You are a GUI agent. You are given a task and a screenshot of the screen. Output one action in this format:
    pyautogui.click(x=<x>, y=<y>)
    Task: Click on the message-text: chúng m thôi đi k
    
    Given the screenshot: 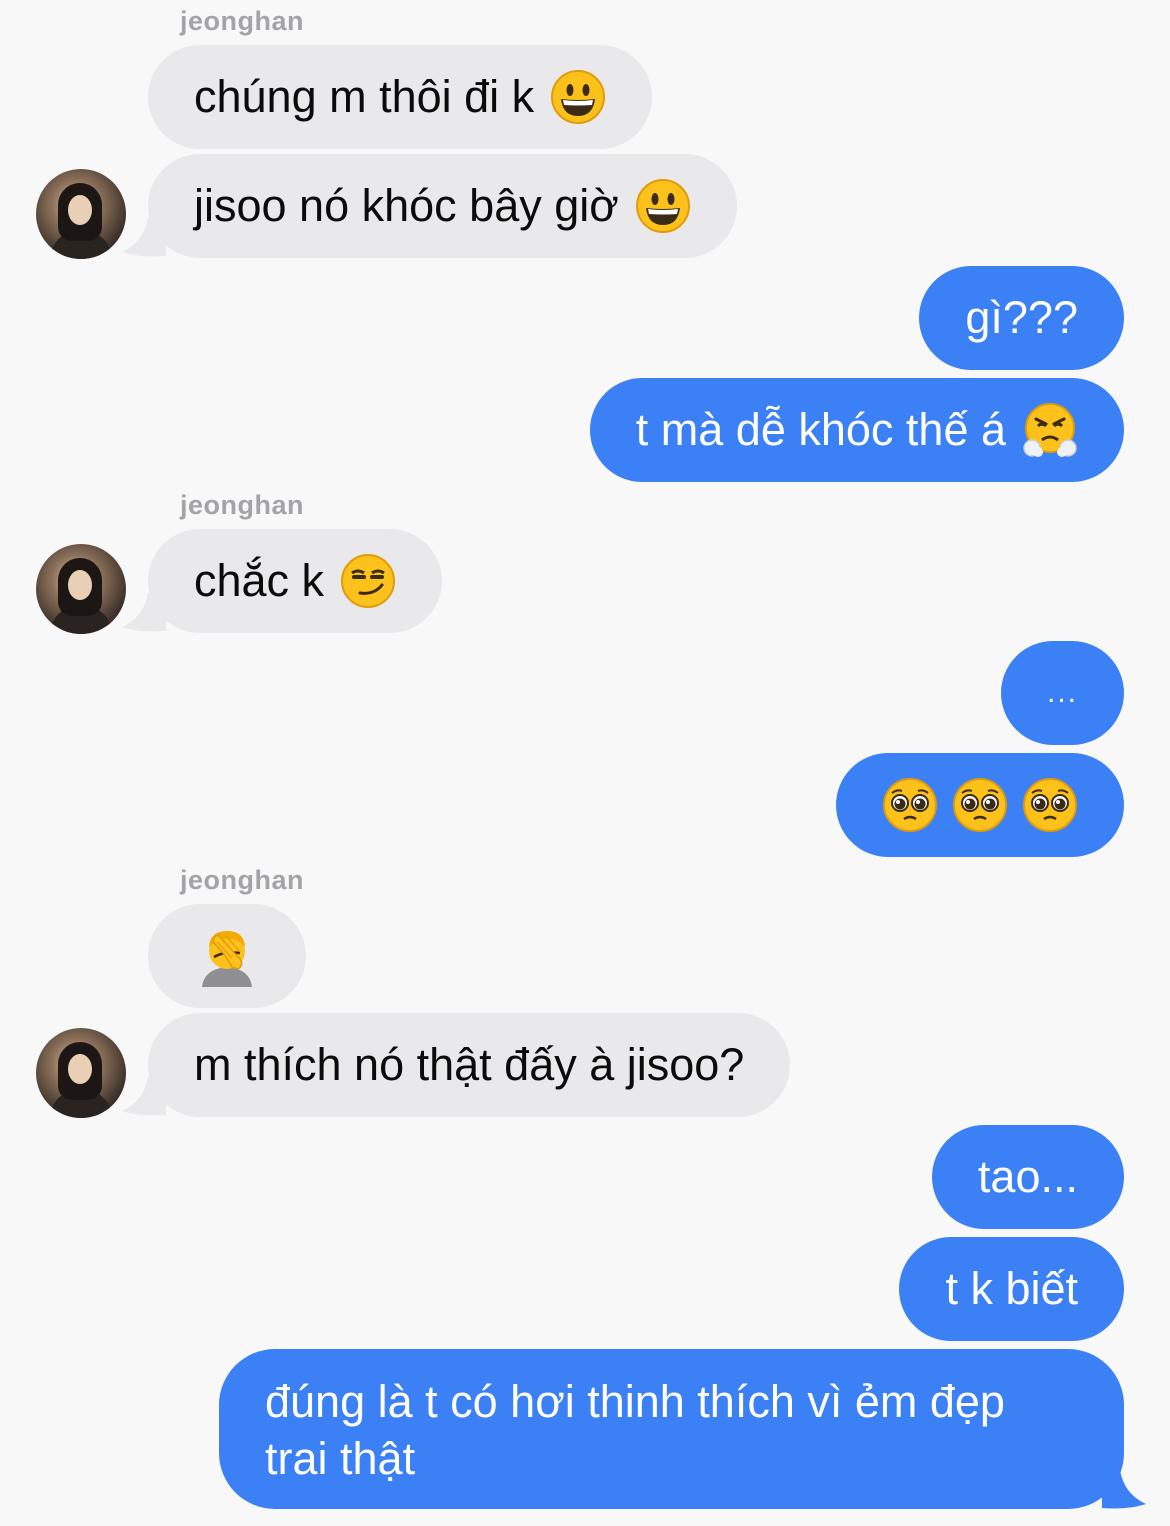 What is the action you would take?
    pyautogui.click(x=364, y=96)
    